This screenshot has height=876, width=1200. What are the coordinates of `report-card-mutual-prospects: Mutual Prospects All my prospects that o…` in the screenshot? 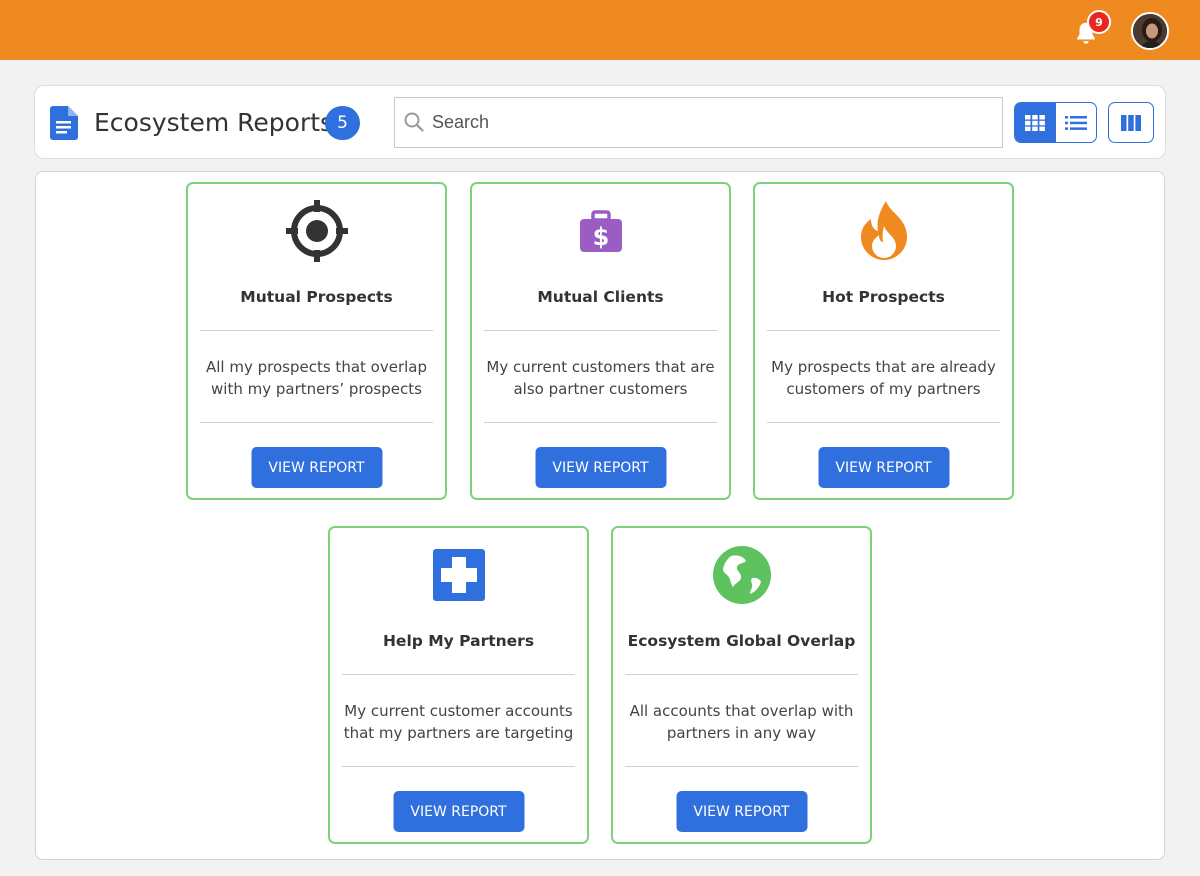 It's located at (316, 341).